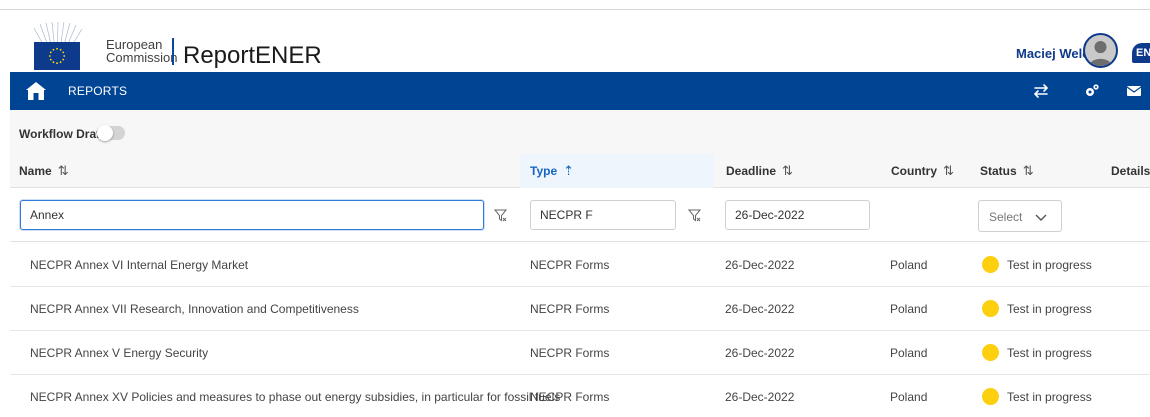 The width and height of the screenshot is (1150, 417). Describe the element at coordinates (1134, 91) in the screenshot. I see `mail-icon` at that location.